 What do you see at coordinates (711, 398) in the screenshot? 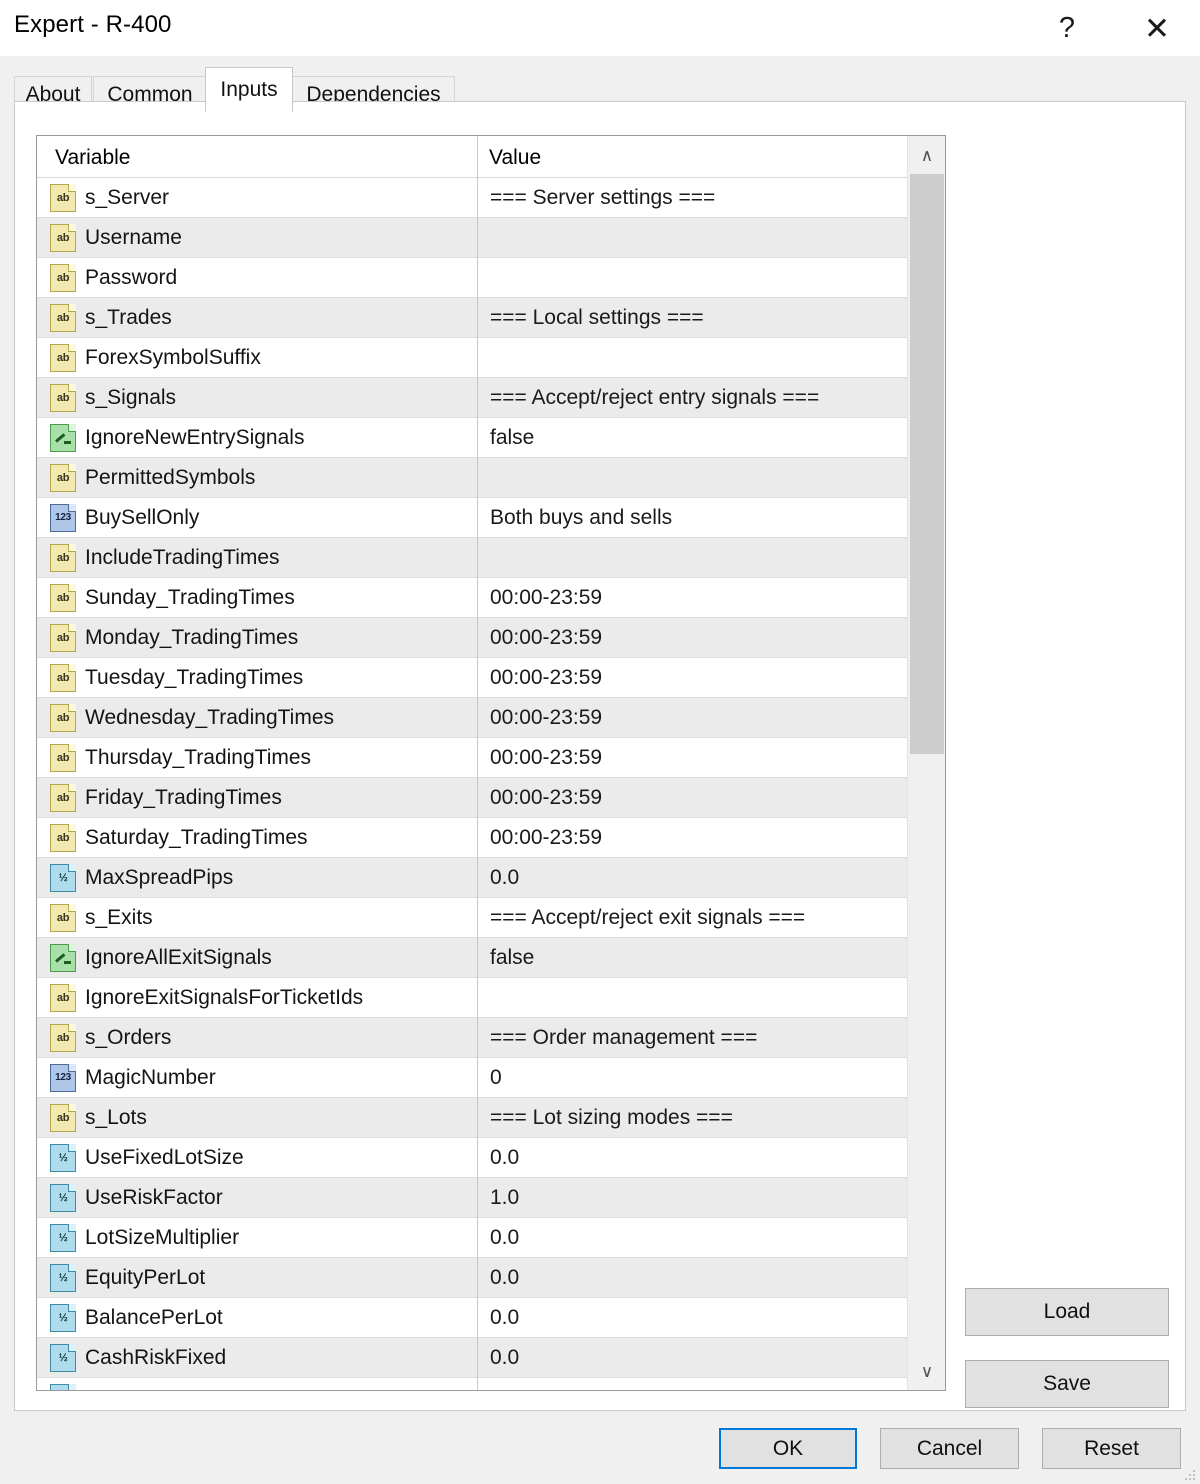
I see `value-cell: === Accept/reject entry signals ===` at bounding box center [711, 398].